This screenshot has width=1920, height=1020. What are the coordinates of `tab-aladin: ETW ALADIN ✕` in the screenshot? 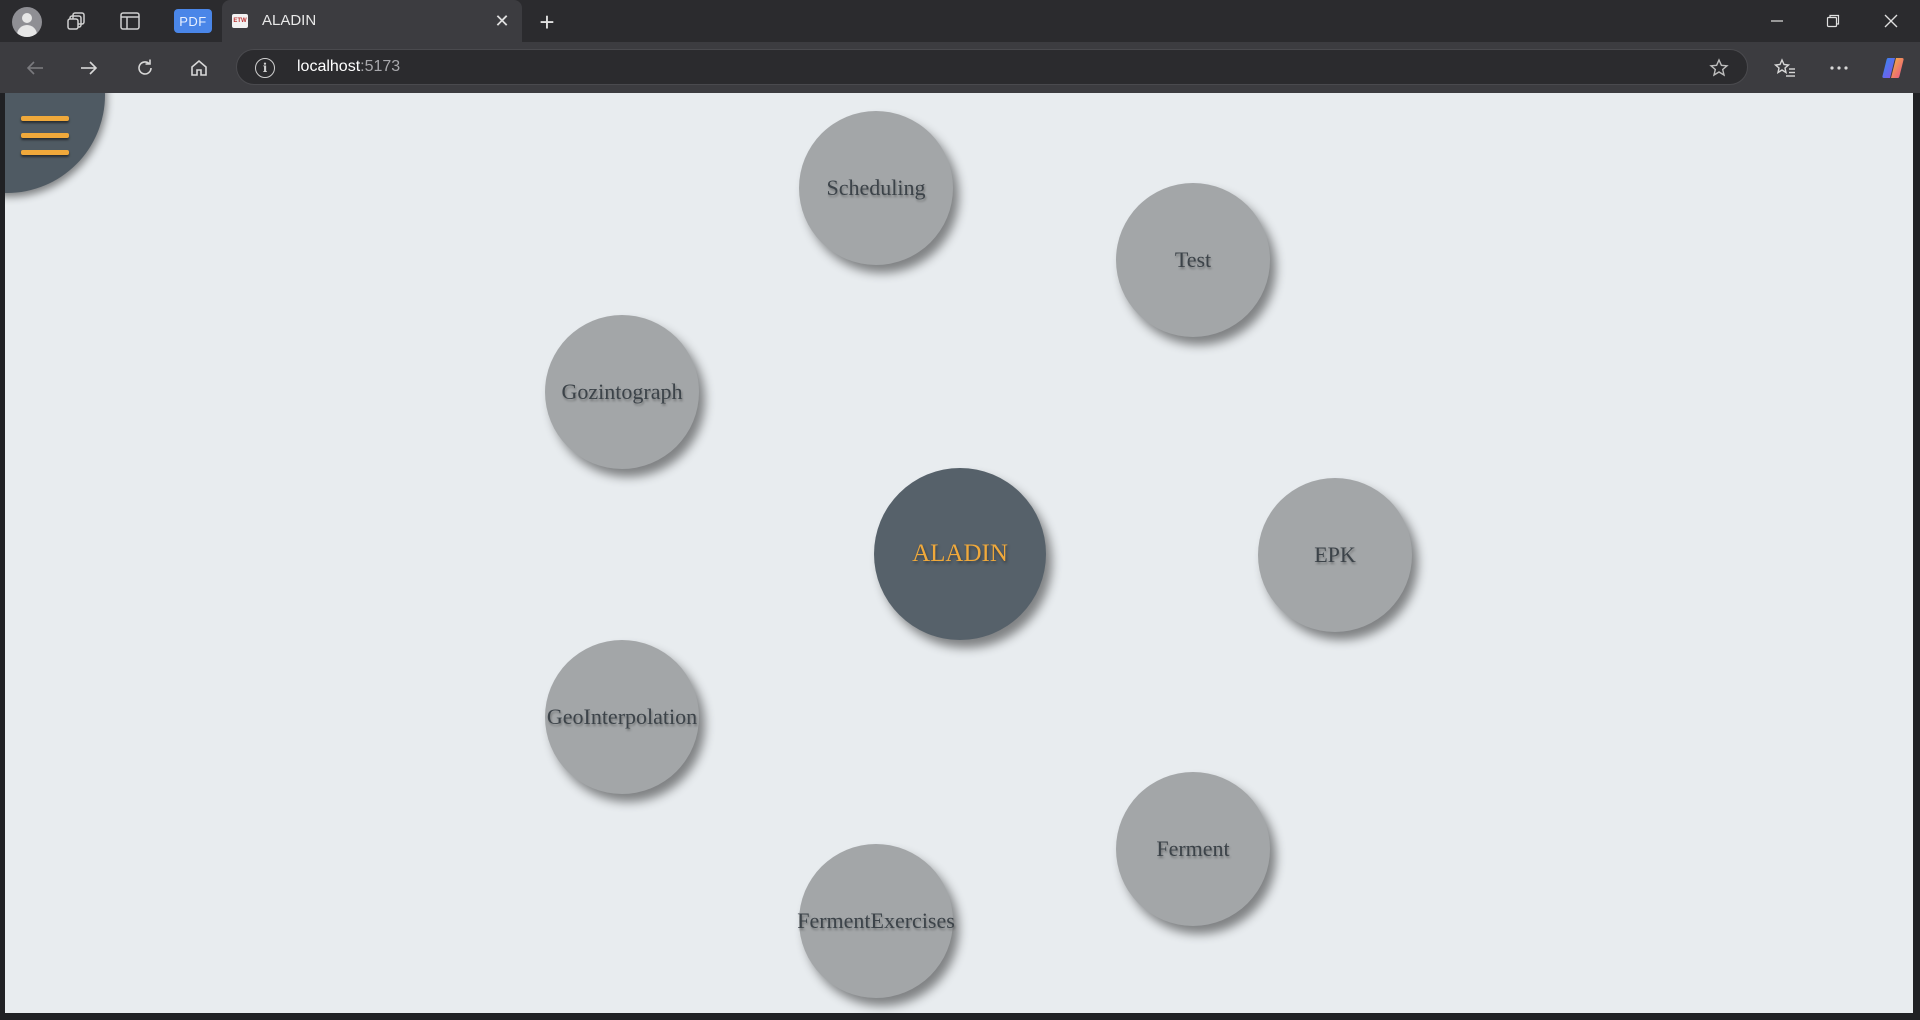 It's located at (372, 21).